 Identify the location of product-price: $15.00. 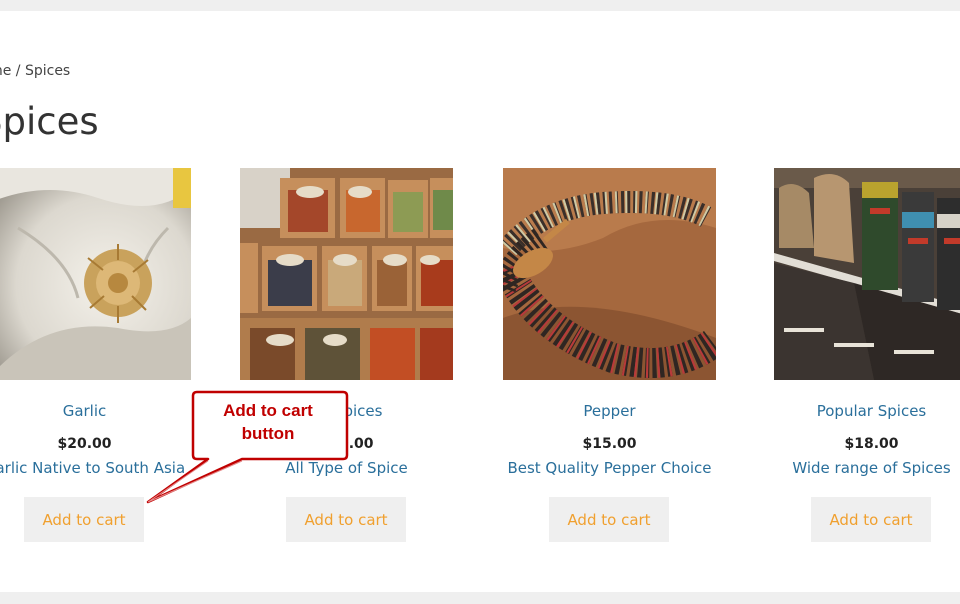
(609, 444).